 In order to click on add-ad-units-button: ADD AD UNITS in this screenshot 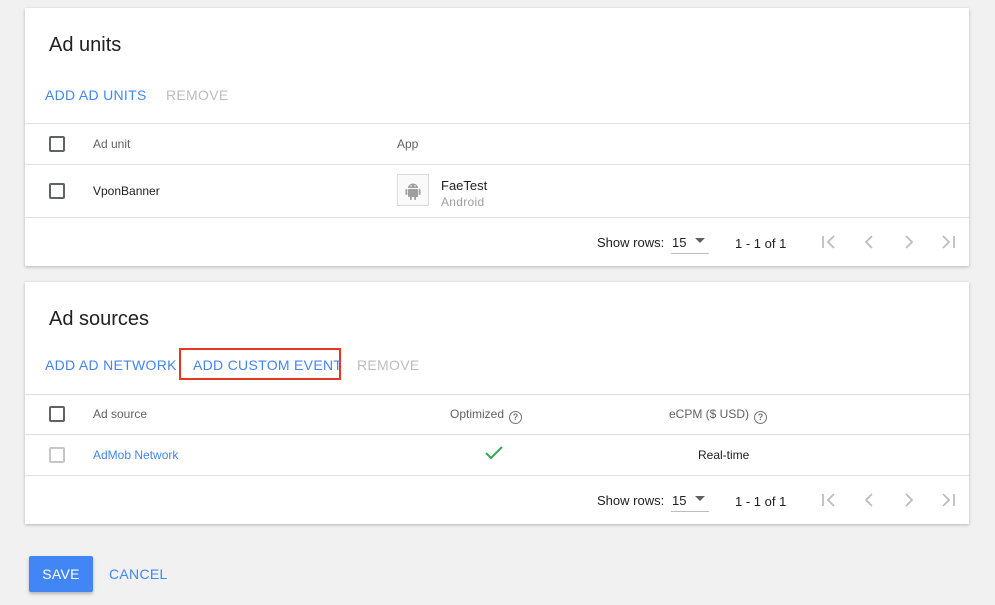, I will do `click(96, 95)`.